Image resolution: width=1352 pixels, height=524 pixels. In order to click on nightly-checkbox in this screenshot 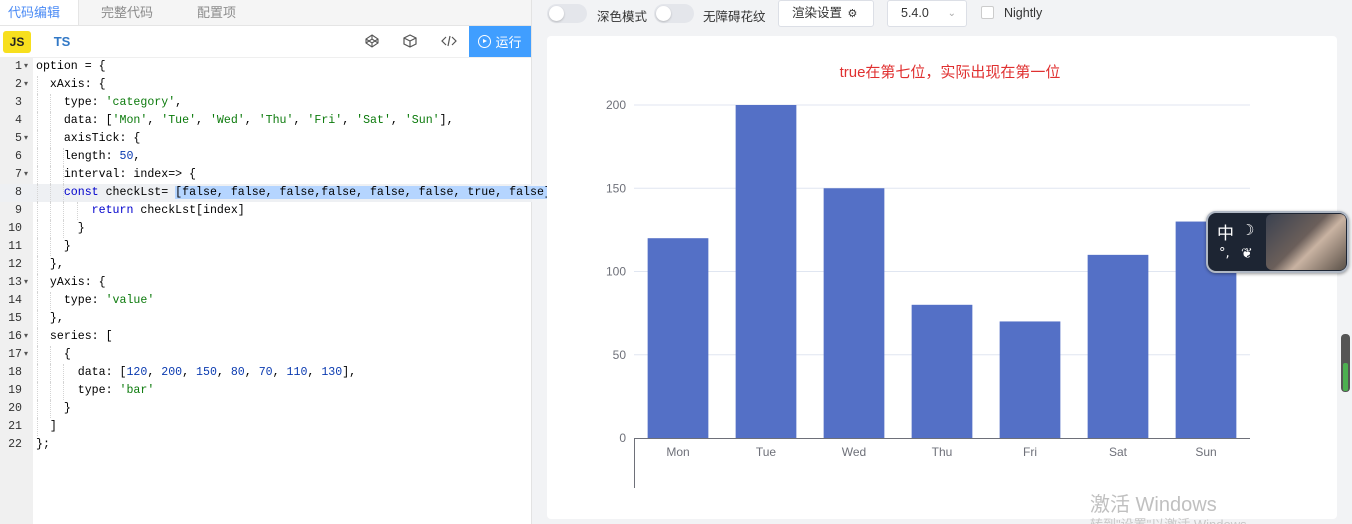, I will do `click(987, 12)`.